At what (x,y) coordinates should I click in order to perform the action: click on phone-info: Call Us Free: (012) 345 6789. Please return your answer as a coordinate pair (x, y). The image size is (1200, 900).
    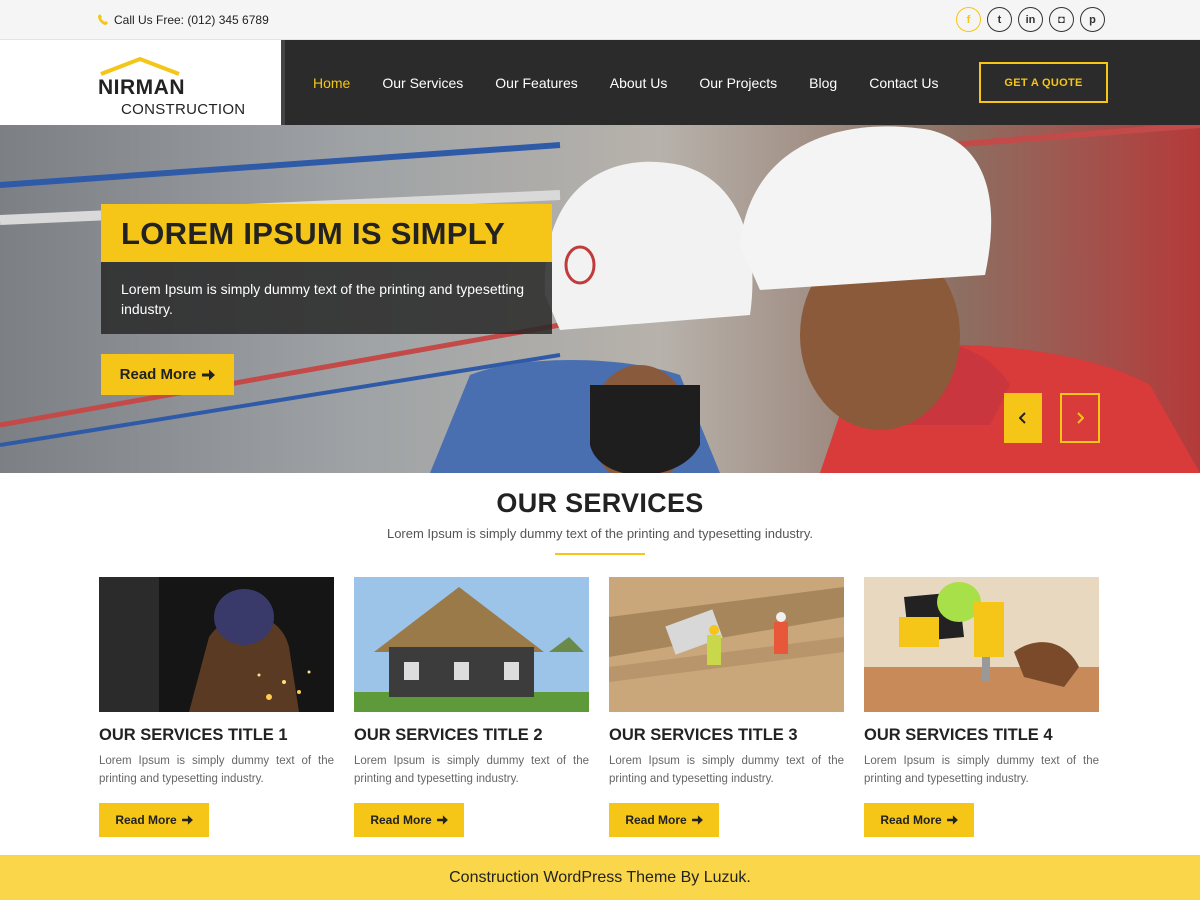
    Looking at the image, I should click on (183, 20).